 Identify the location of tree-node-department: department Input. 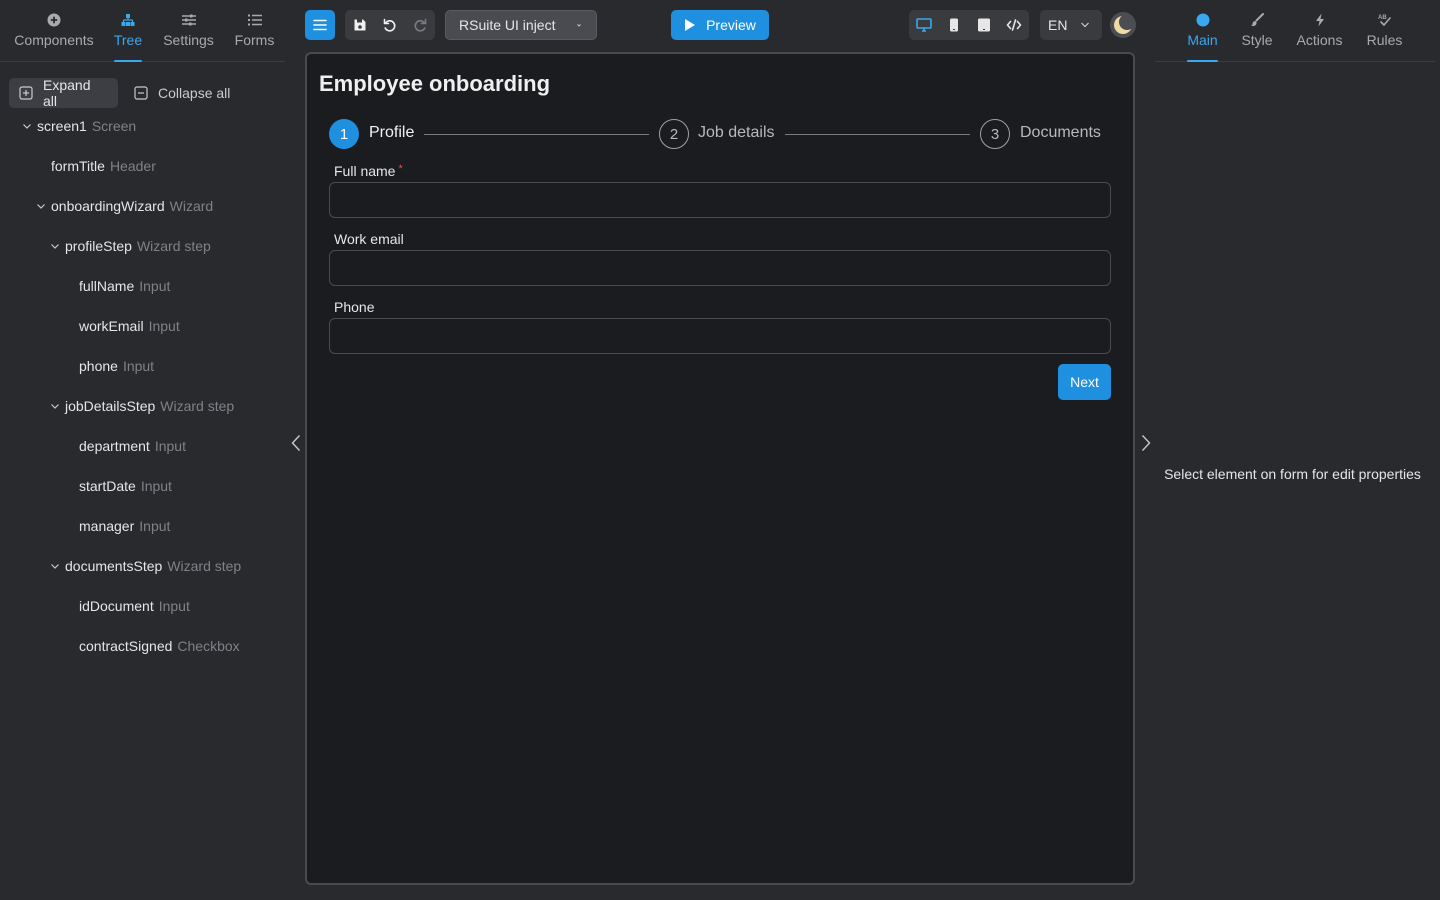
(132, 446).